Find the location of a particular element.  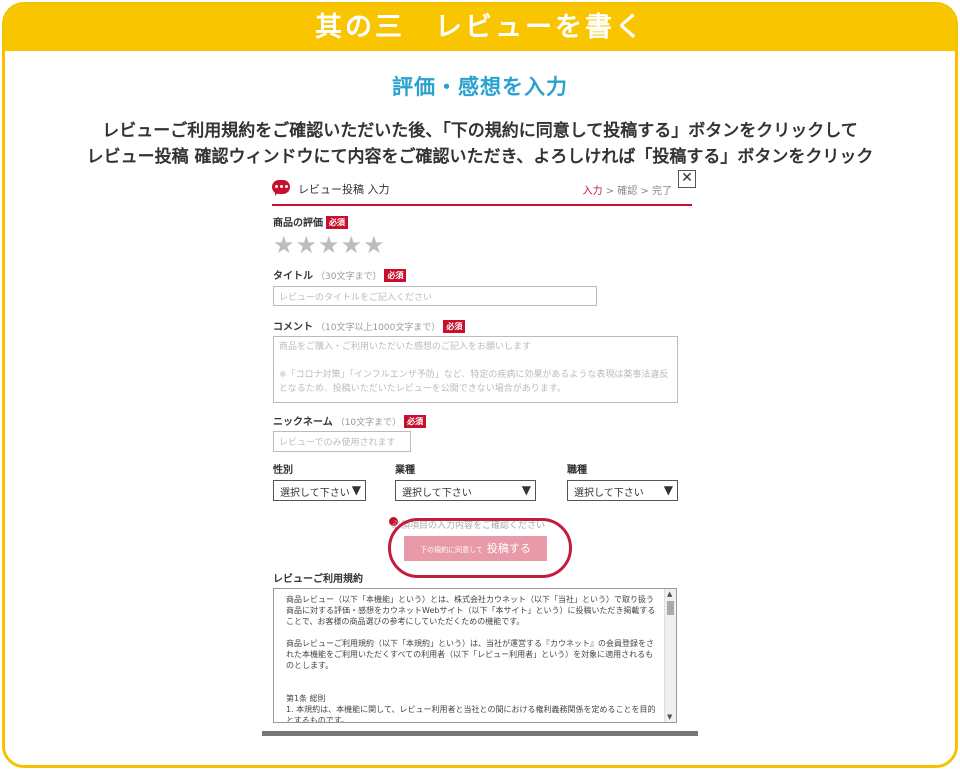

submit-highlight-ring is located at coordinates (480, 548).